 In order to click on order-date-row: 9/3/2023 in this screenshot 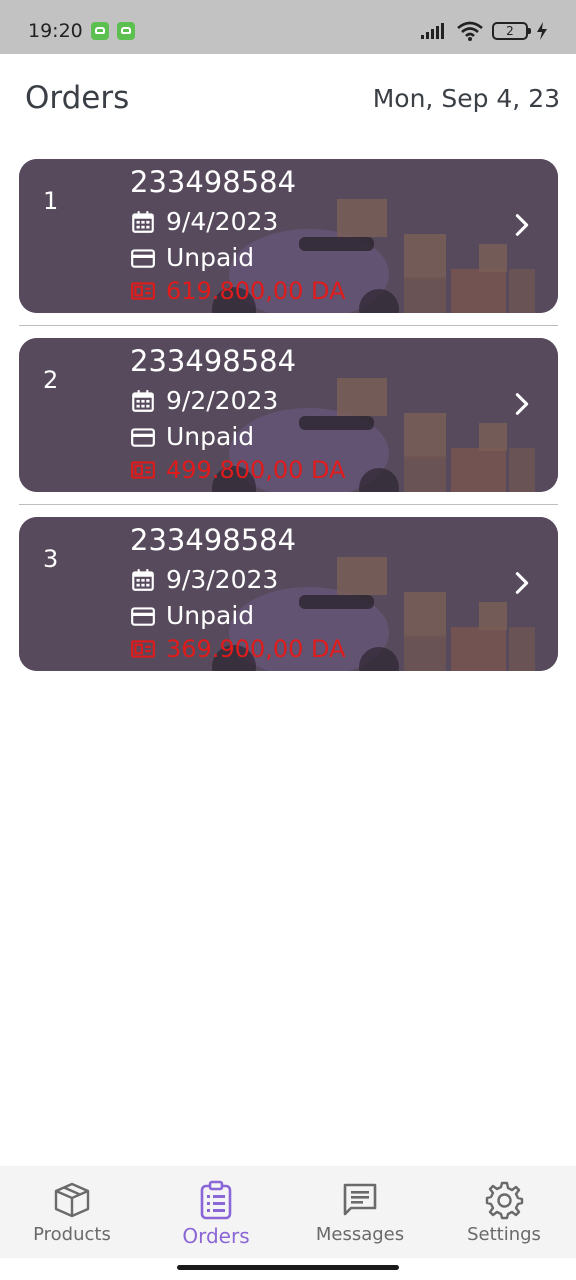, I will do `click(204, 579)`.